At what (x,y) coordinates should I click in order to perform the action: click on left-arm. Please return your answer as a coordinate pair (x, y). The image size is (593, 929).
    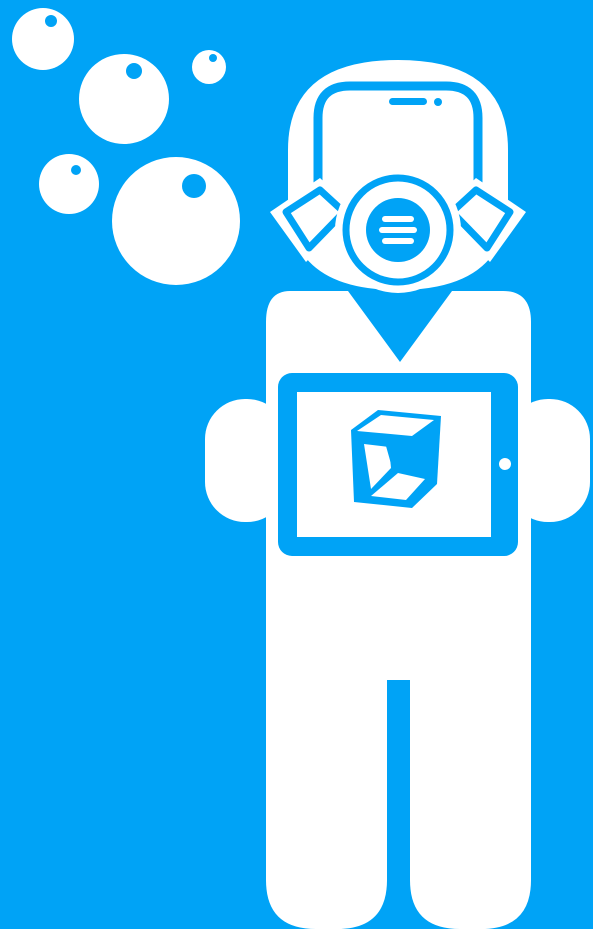
    Looking at the image, I should click on (246, 460).